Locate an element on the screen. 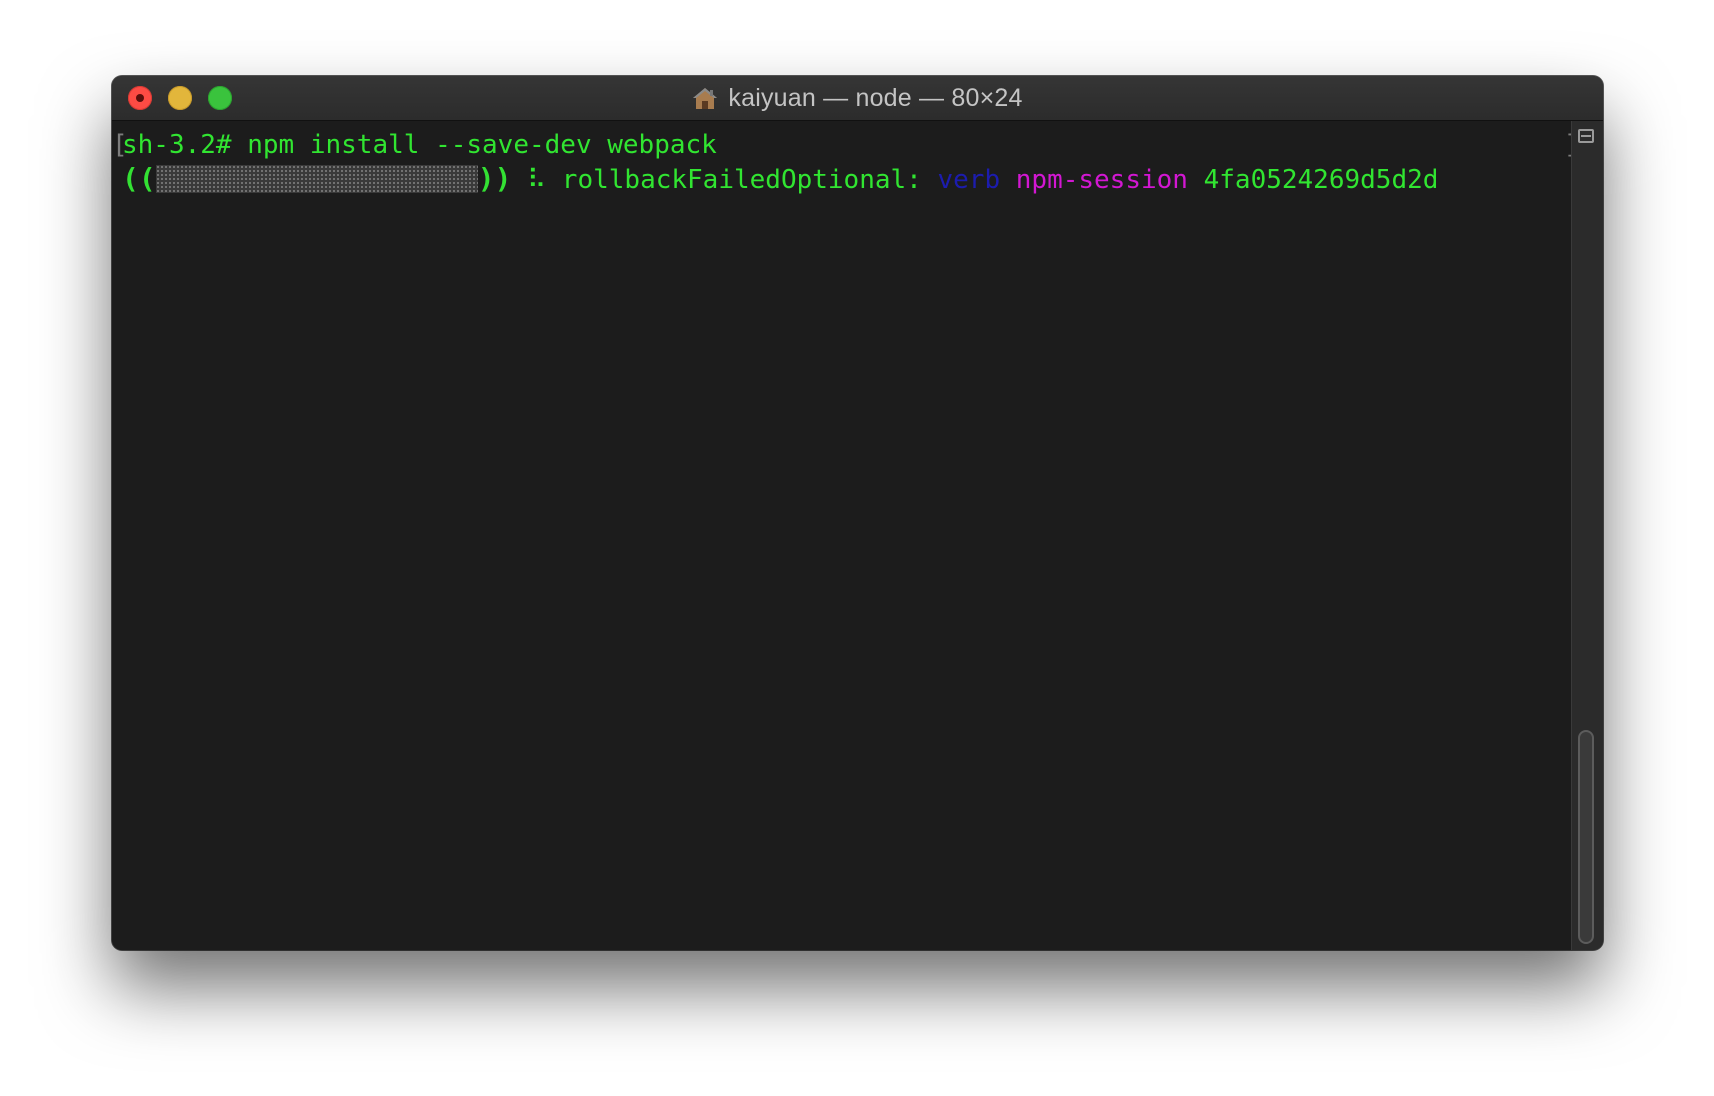  session-label: npm-session is located at coordinates (1101, 180).